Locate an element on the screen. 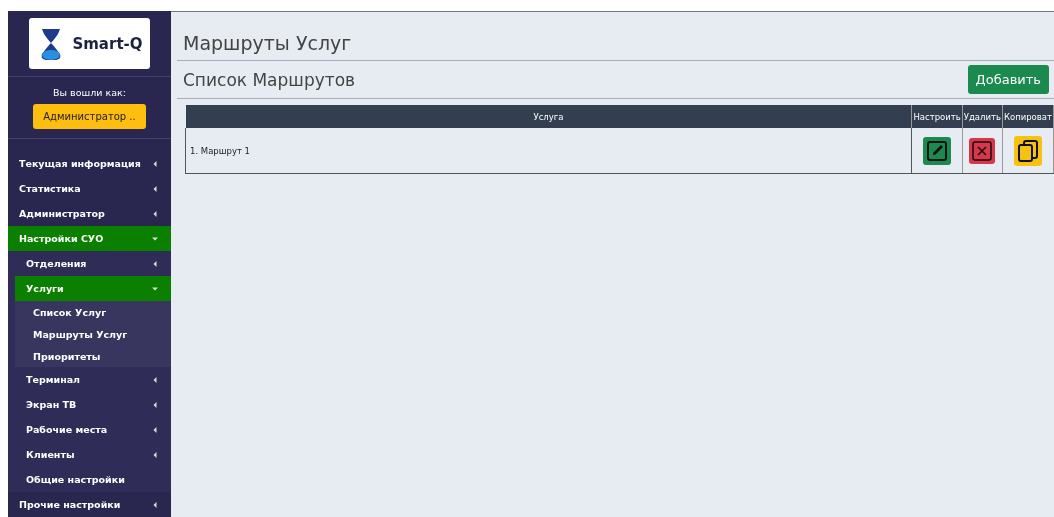 This screenshot has height=517, width=1054. menu-item: Статистика is located at coordinates (89, 188).